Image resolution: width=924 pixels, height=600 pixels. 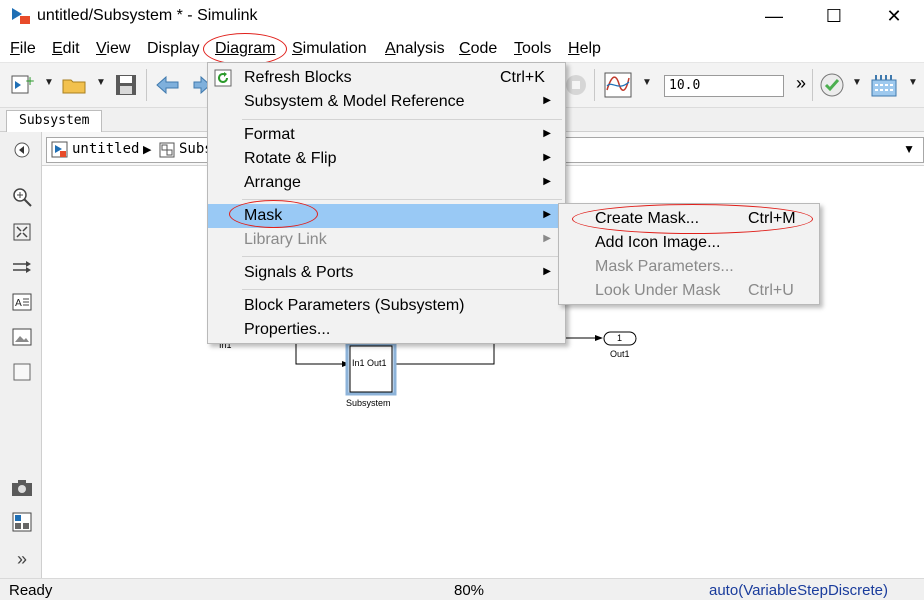 I want to click on image-icon, so click(x=22, y=337).